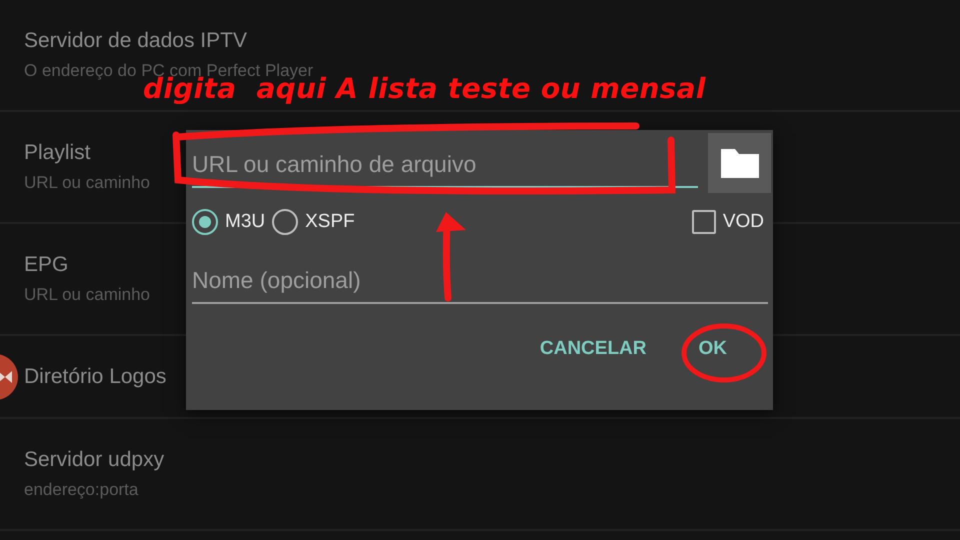  I want to click on name-field: Nome (opcional), so click(480, 276).